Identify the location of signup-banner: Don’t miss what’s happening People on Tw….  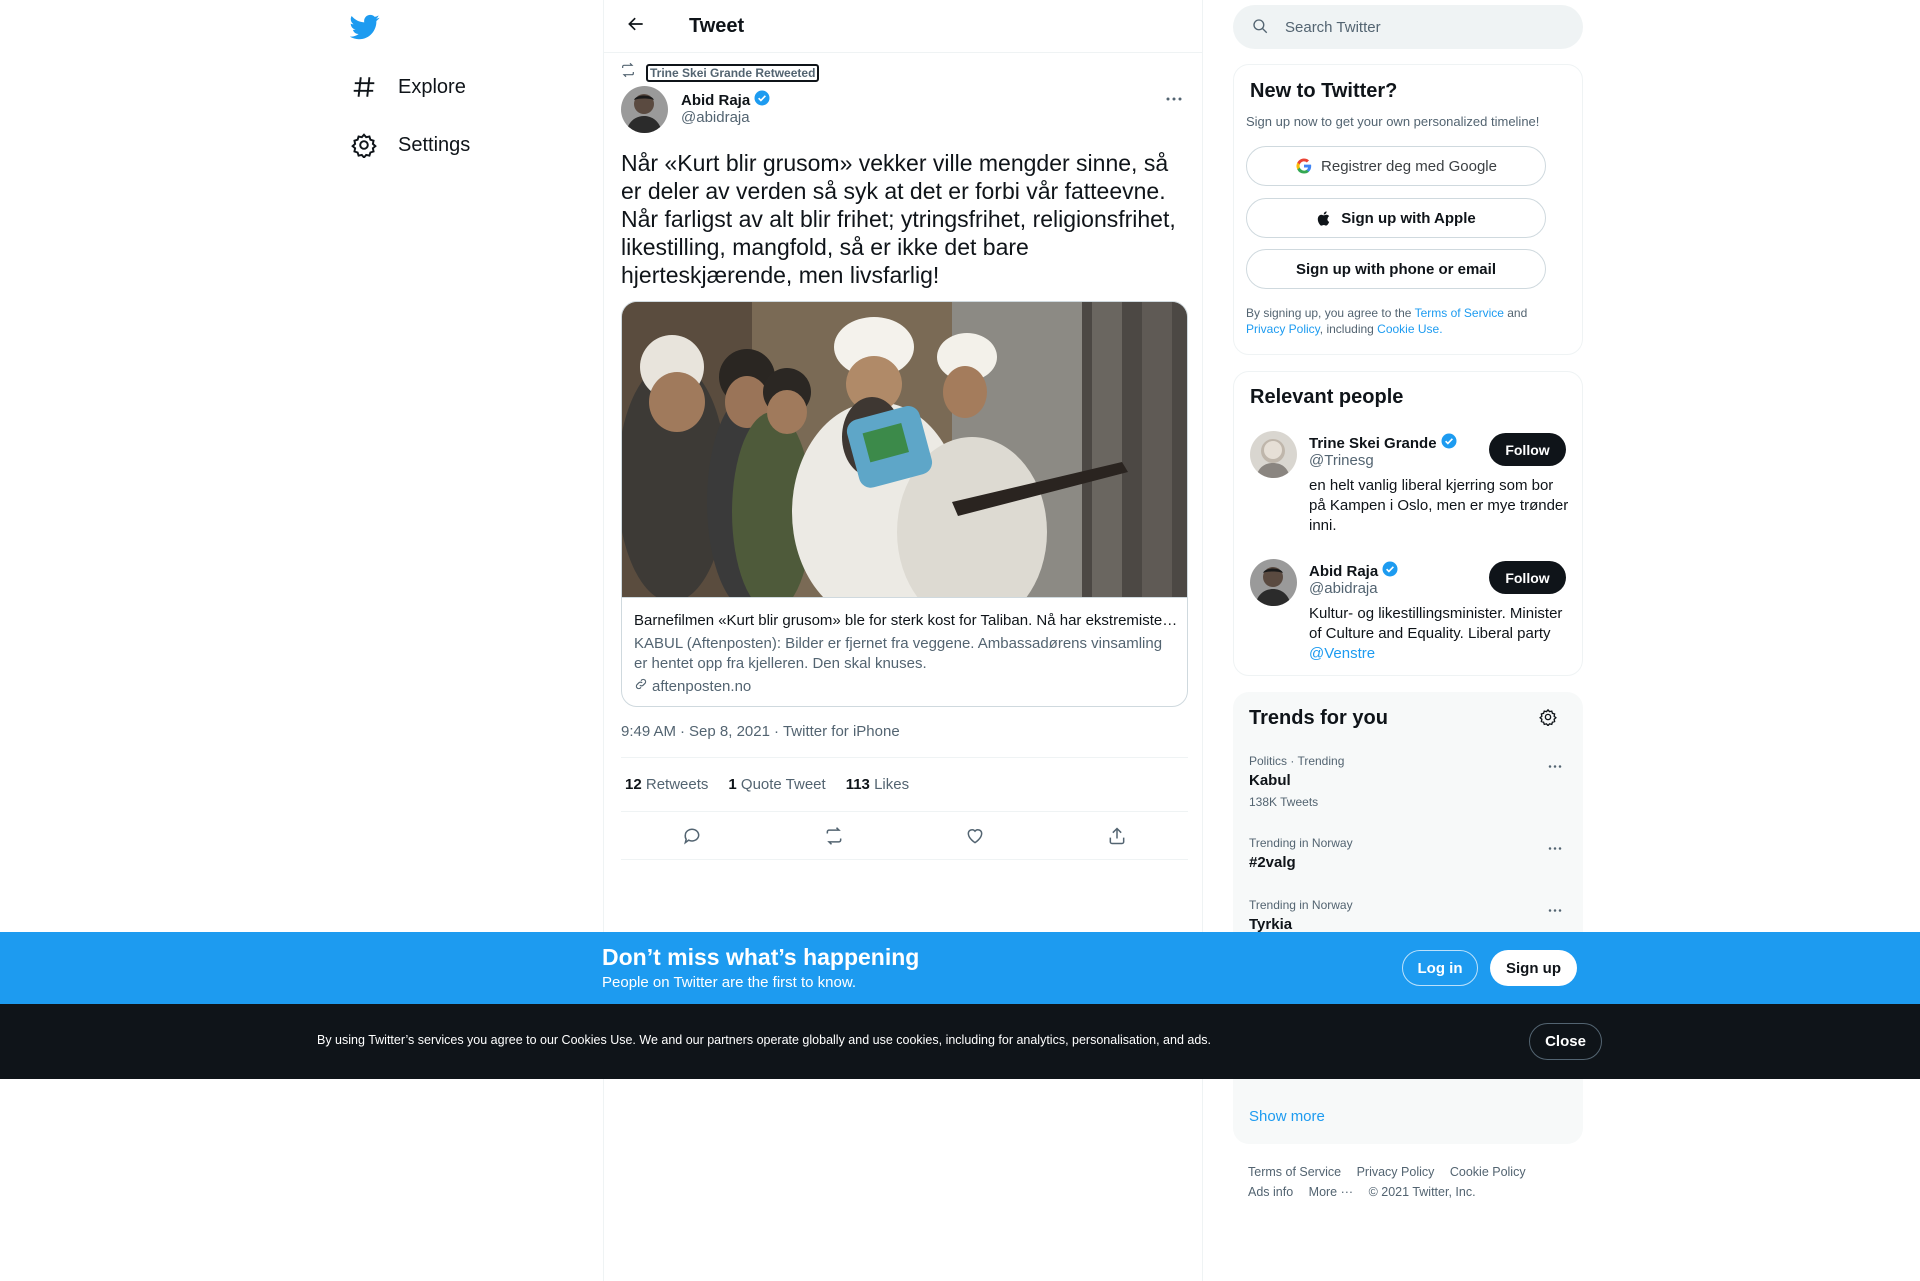
(960, 968).